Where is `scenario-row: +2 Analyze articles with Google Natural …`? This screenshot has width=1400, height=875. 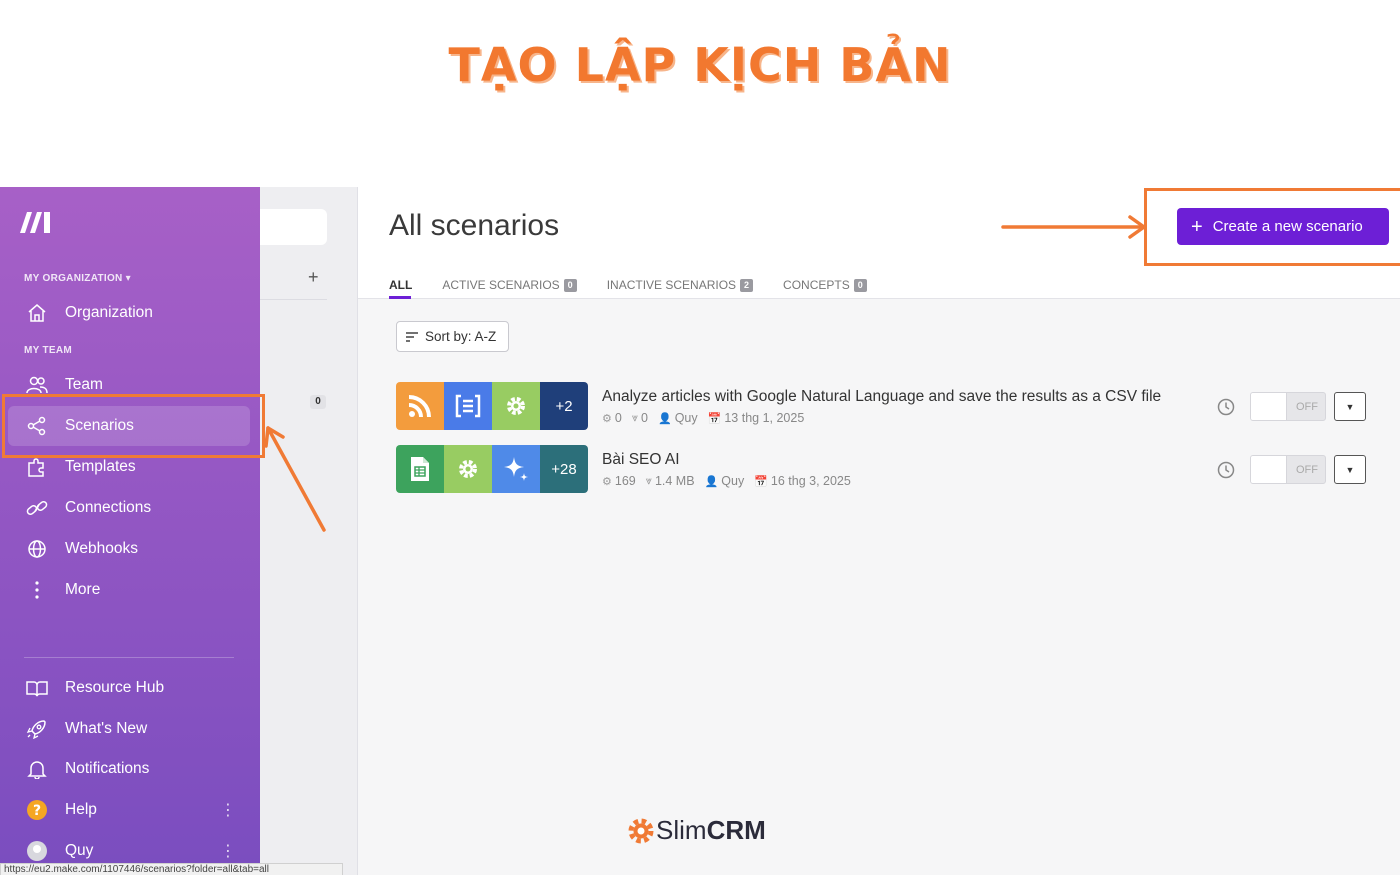 scenario-row: +2 Analyze articles with Google Natural … is located at coordinates (883, 407).